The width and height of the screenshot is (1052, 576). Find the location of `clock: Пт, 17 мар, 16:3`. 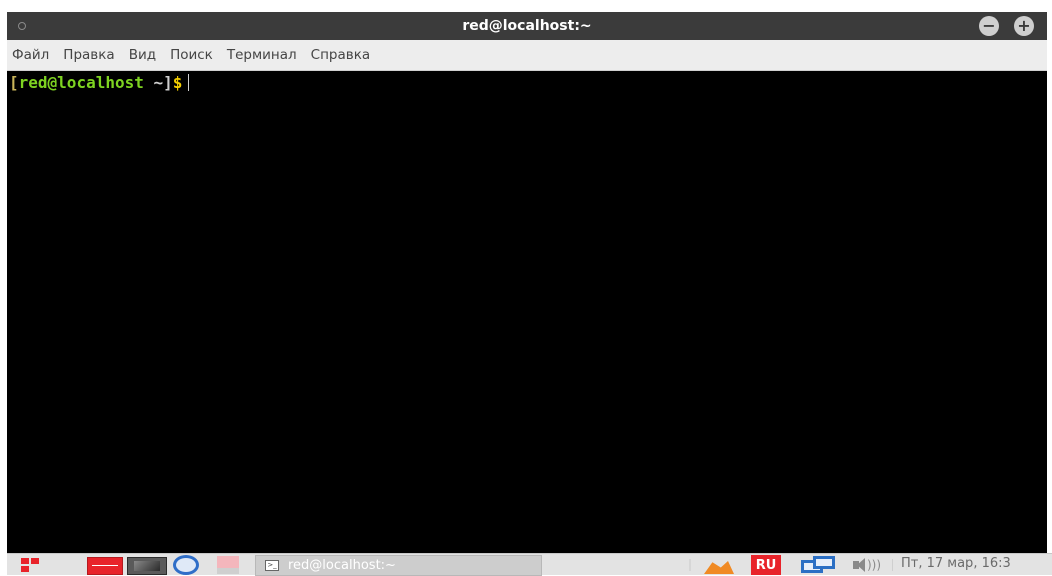

clock: Пт, 17 мар, 16:3 is located at coordinates (976, 563).